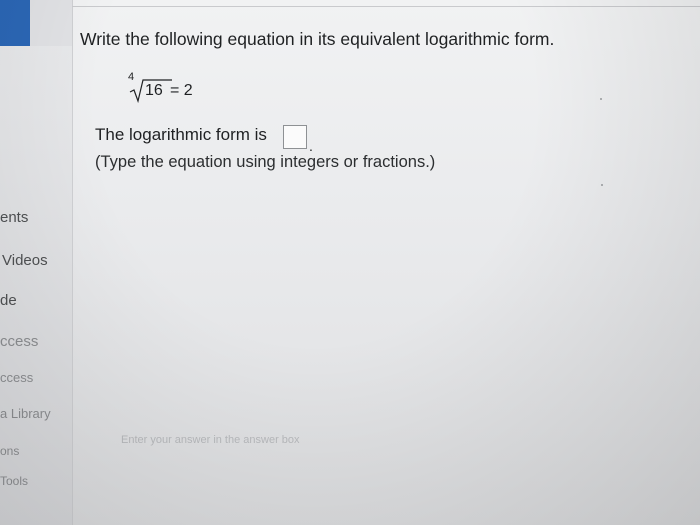  I want to click on sidebar-item-access-2: ccess, so click(16, 377).